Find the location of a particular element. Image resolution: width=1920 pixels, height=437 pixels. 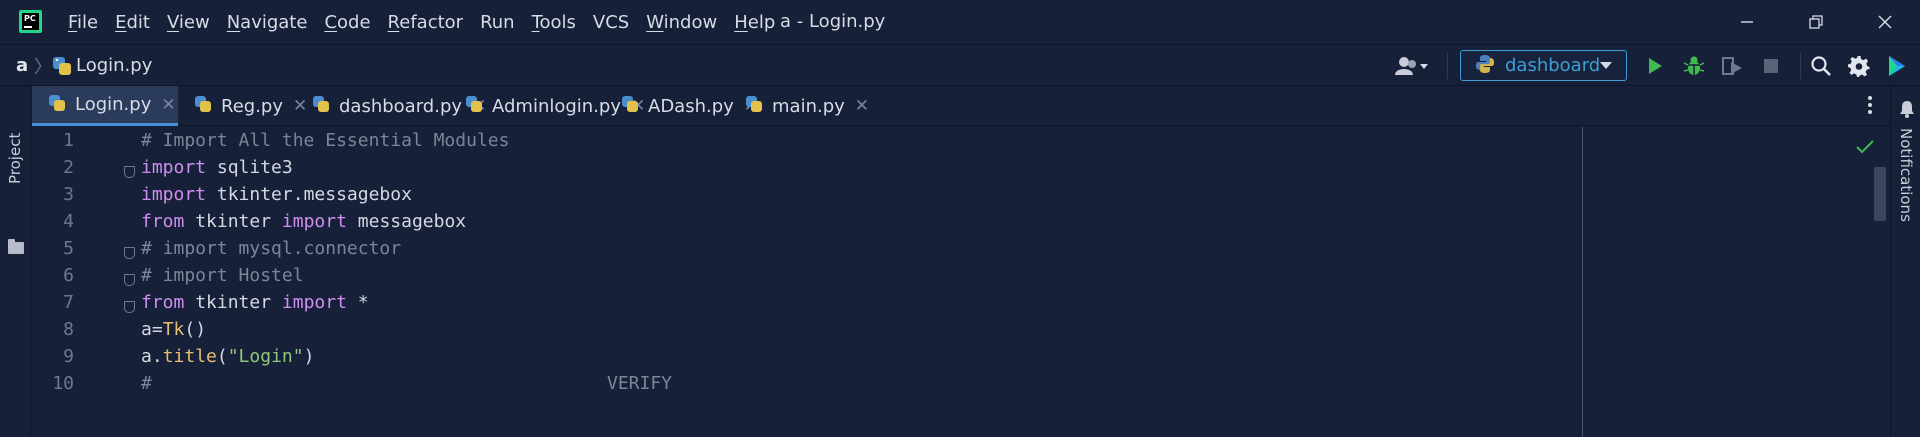

stop-button is located at coordinates (1771, 66).